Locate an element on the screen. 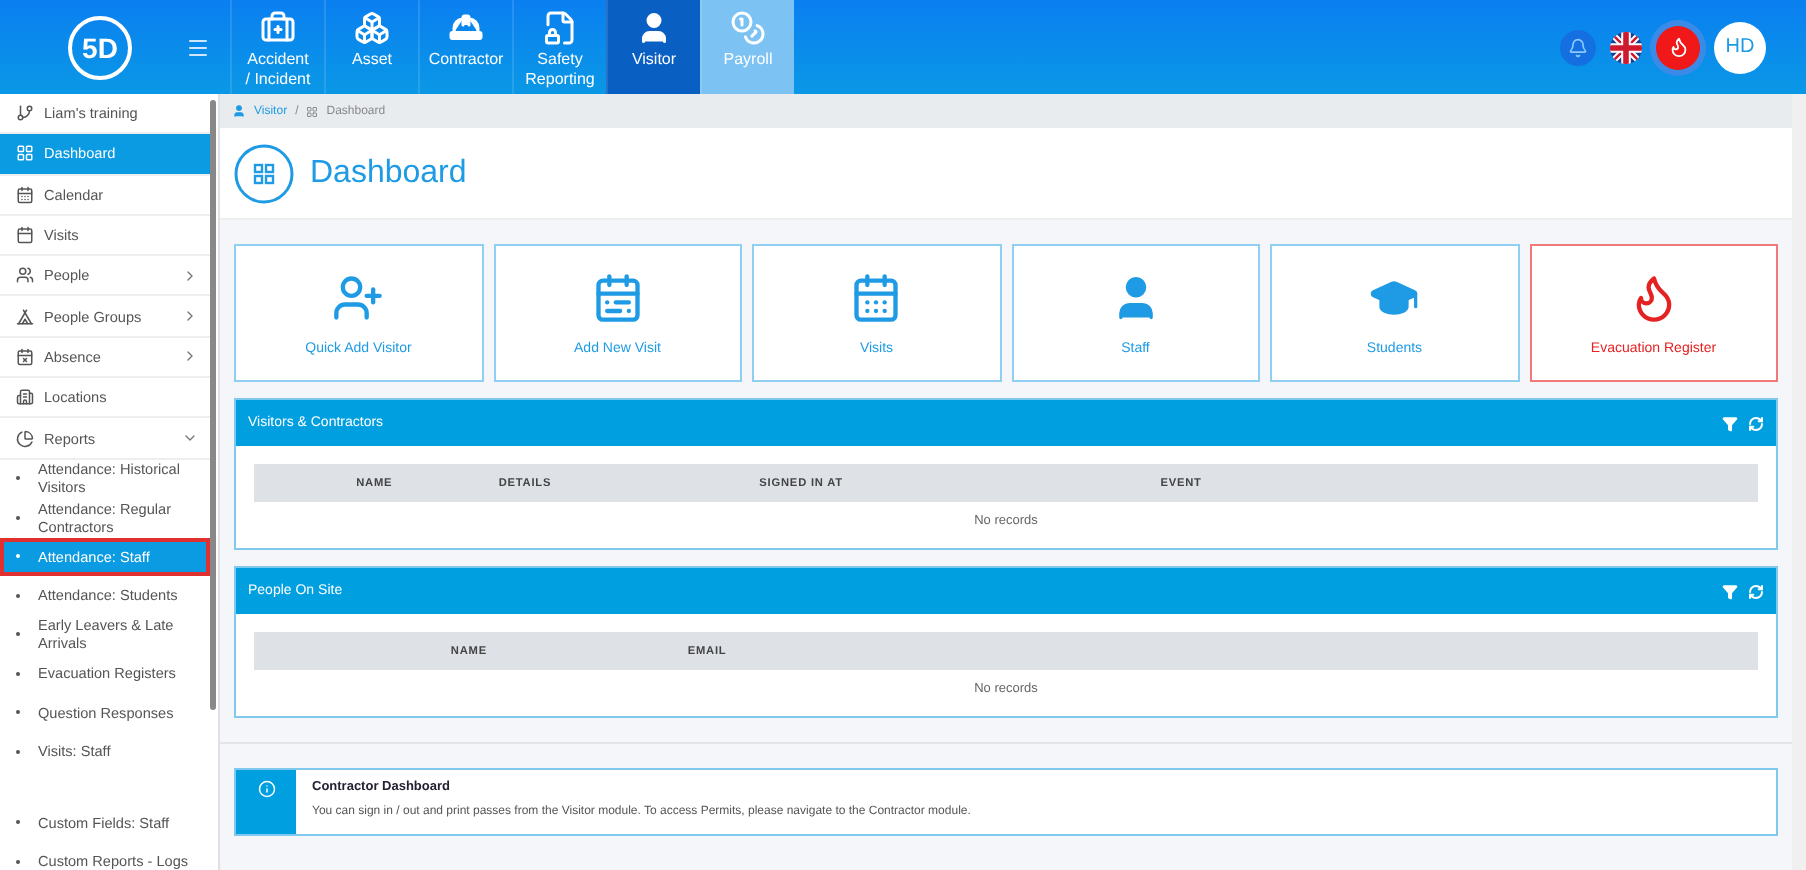  scrollbar is located at coordinates (213, 405).